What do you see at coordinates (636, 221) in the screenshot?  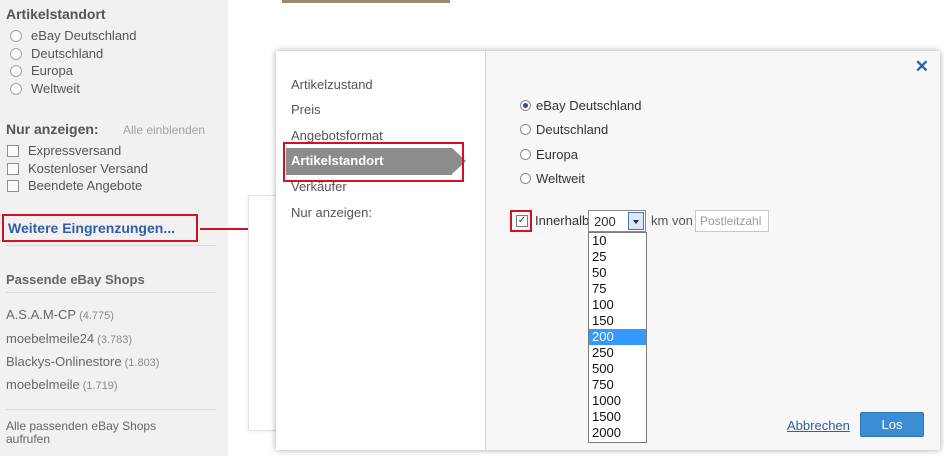 I see `chevron-down-icon` at bounding box center [636, 221].